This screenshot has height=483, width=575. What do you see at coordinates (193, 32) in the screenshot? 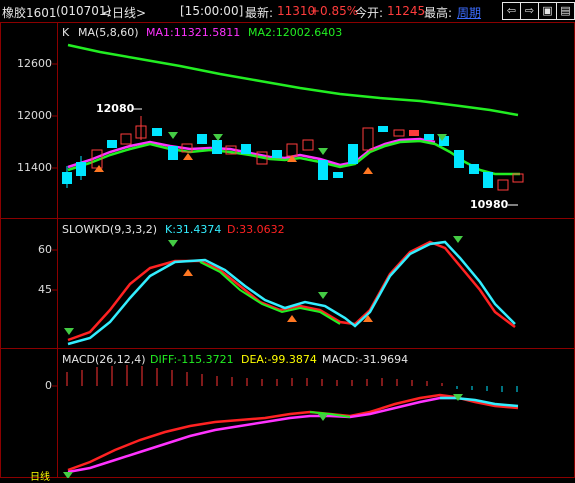
I see `ma1-value: MA1:11321.5811` at bounding box center [193, 32].